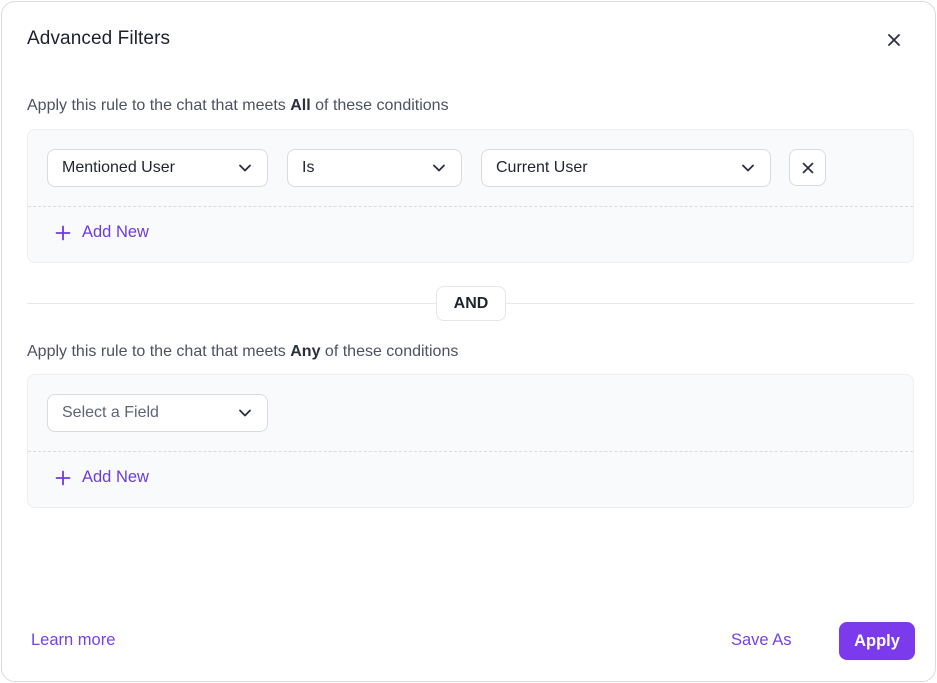 The image size is (937, 683). What do you see at coordinates (761, 640) in the screenshot?
I see `save-as-button: Save As` at bounding box center [761, 640].